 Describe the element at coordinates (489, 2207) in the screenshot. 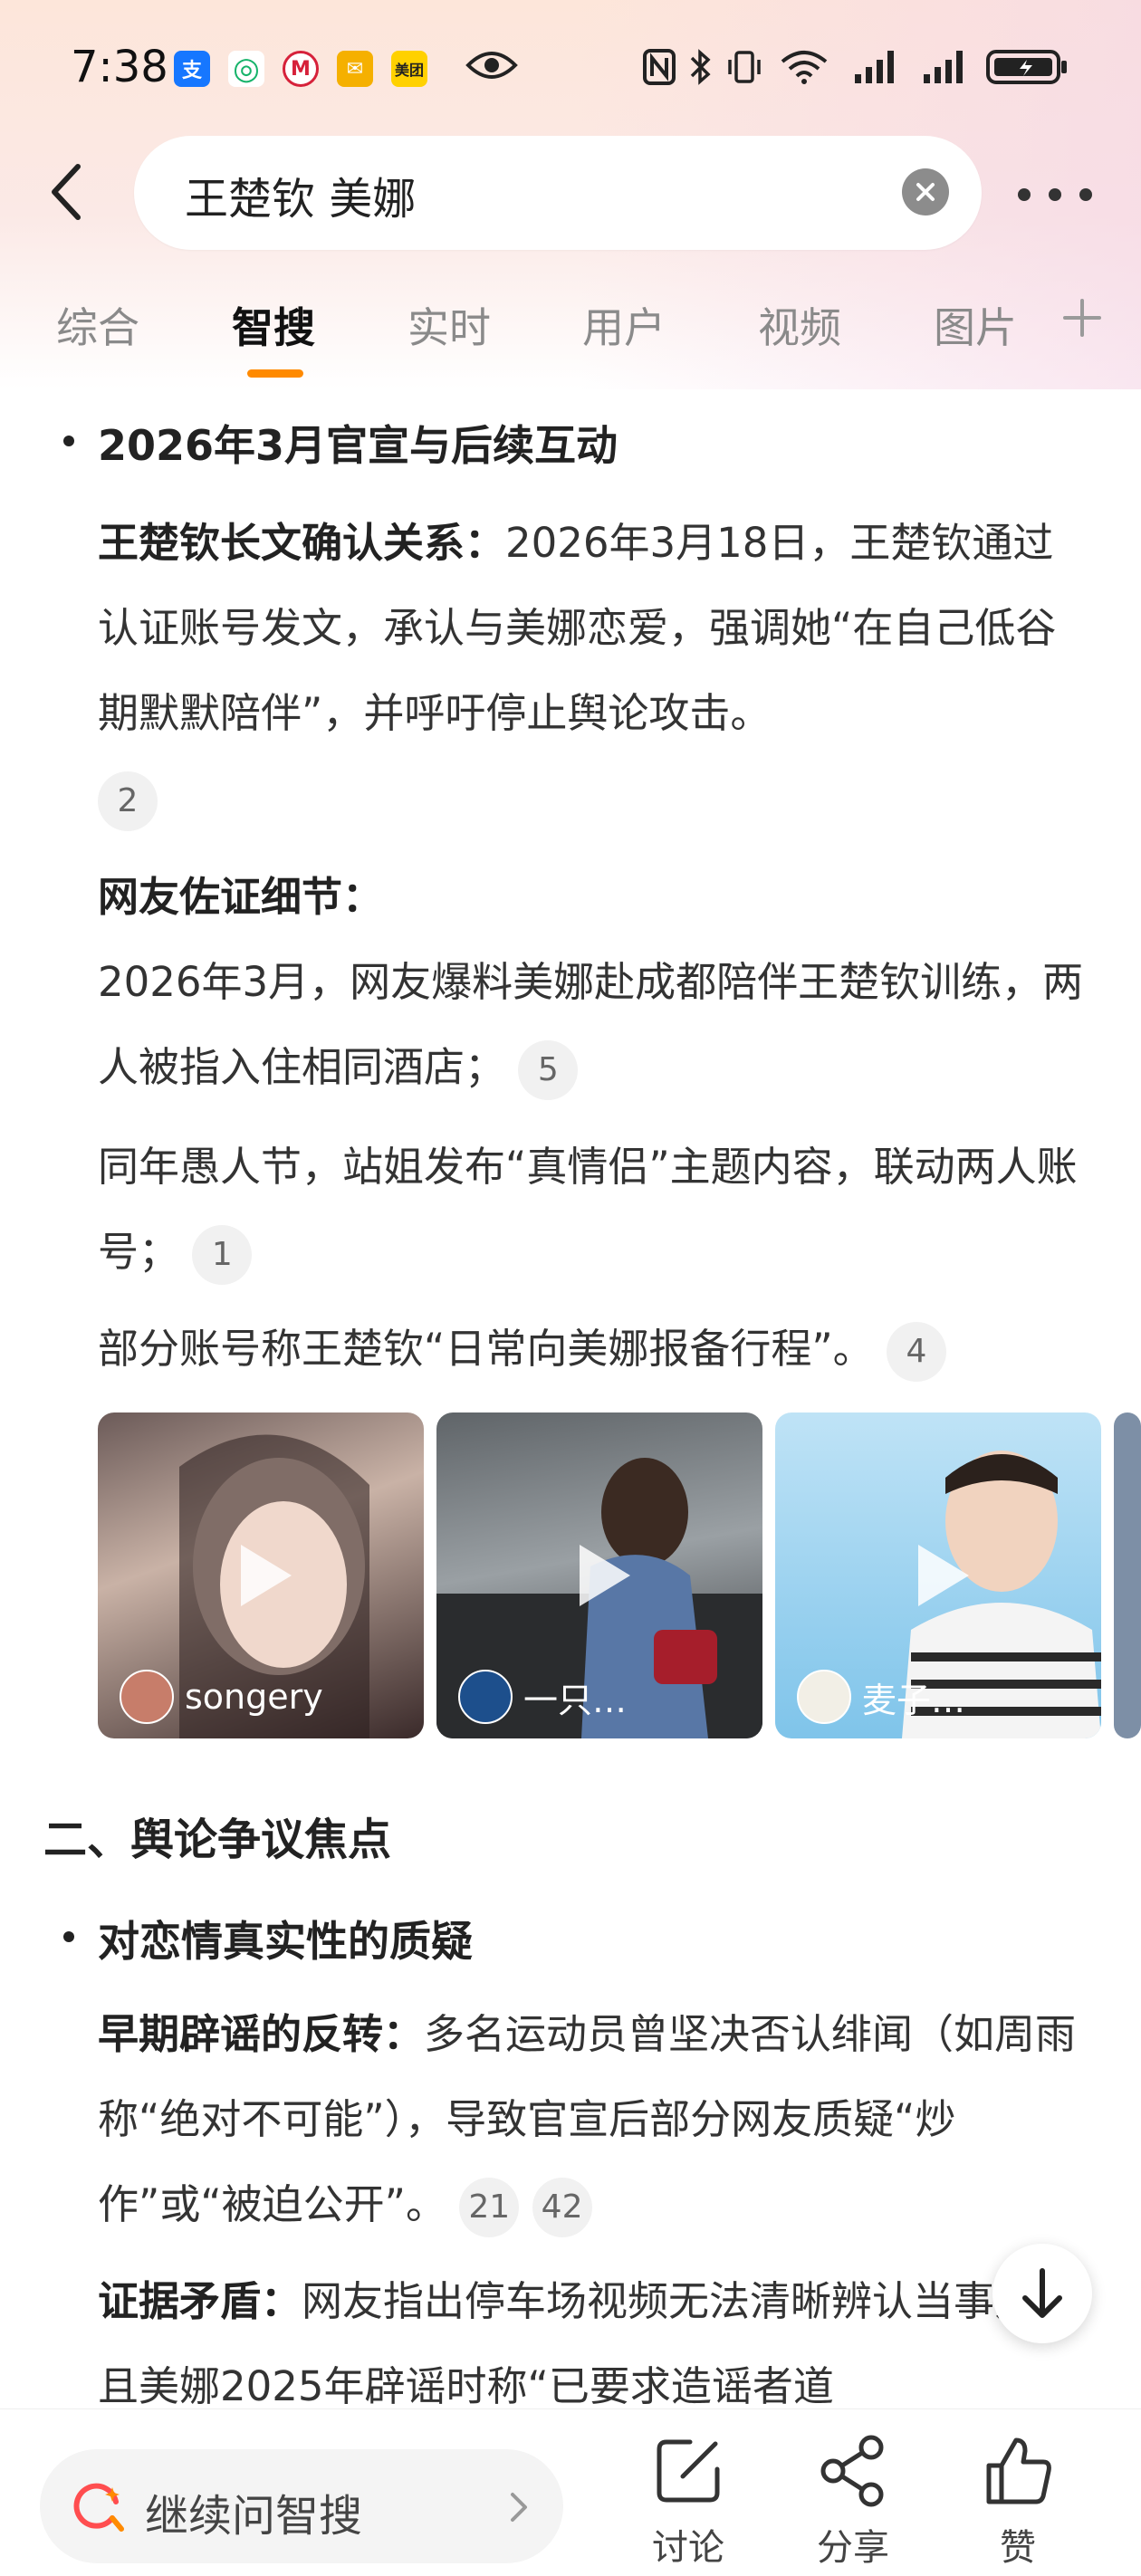

I see `citation-badge: 21` at that location.